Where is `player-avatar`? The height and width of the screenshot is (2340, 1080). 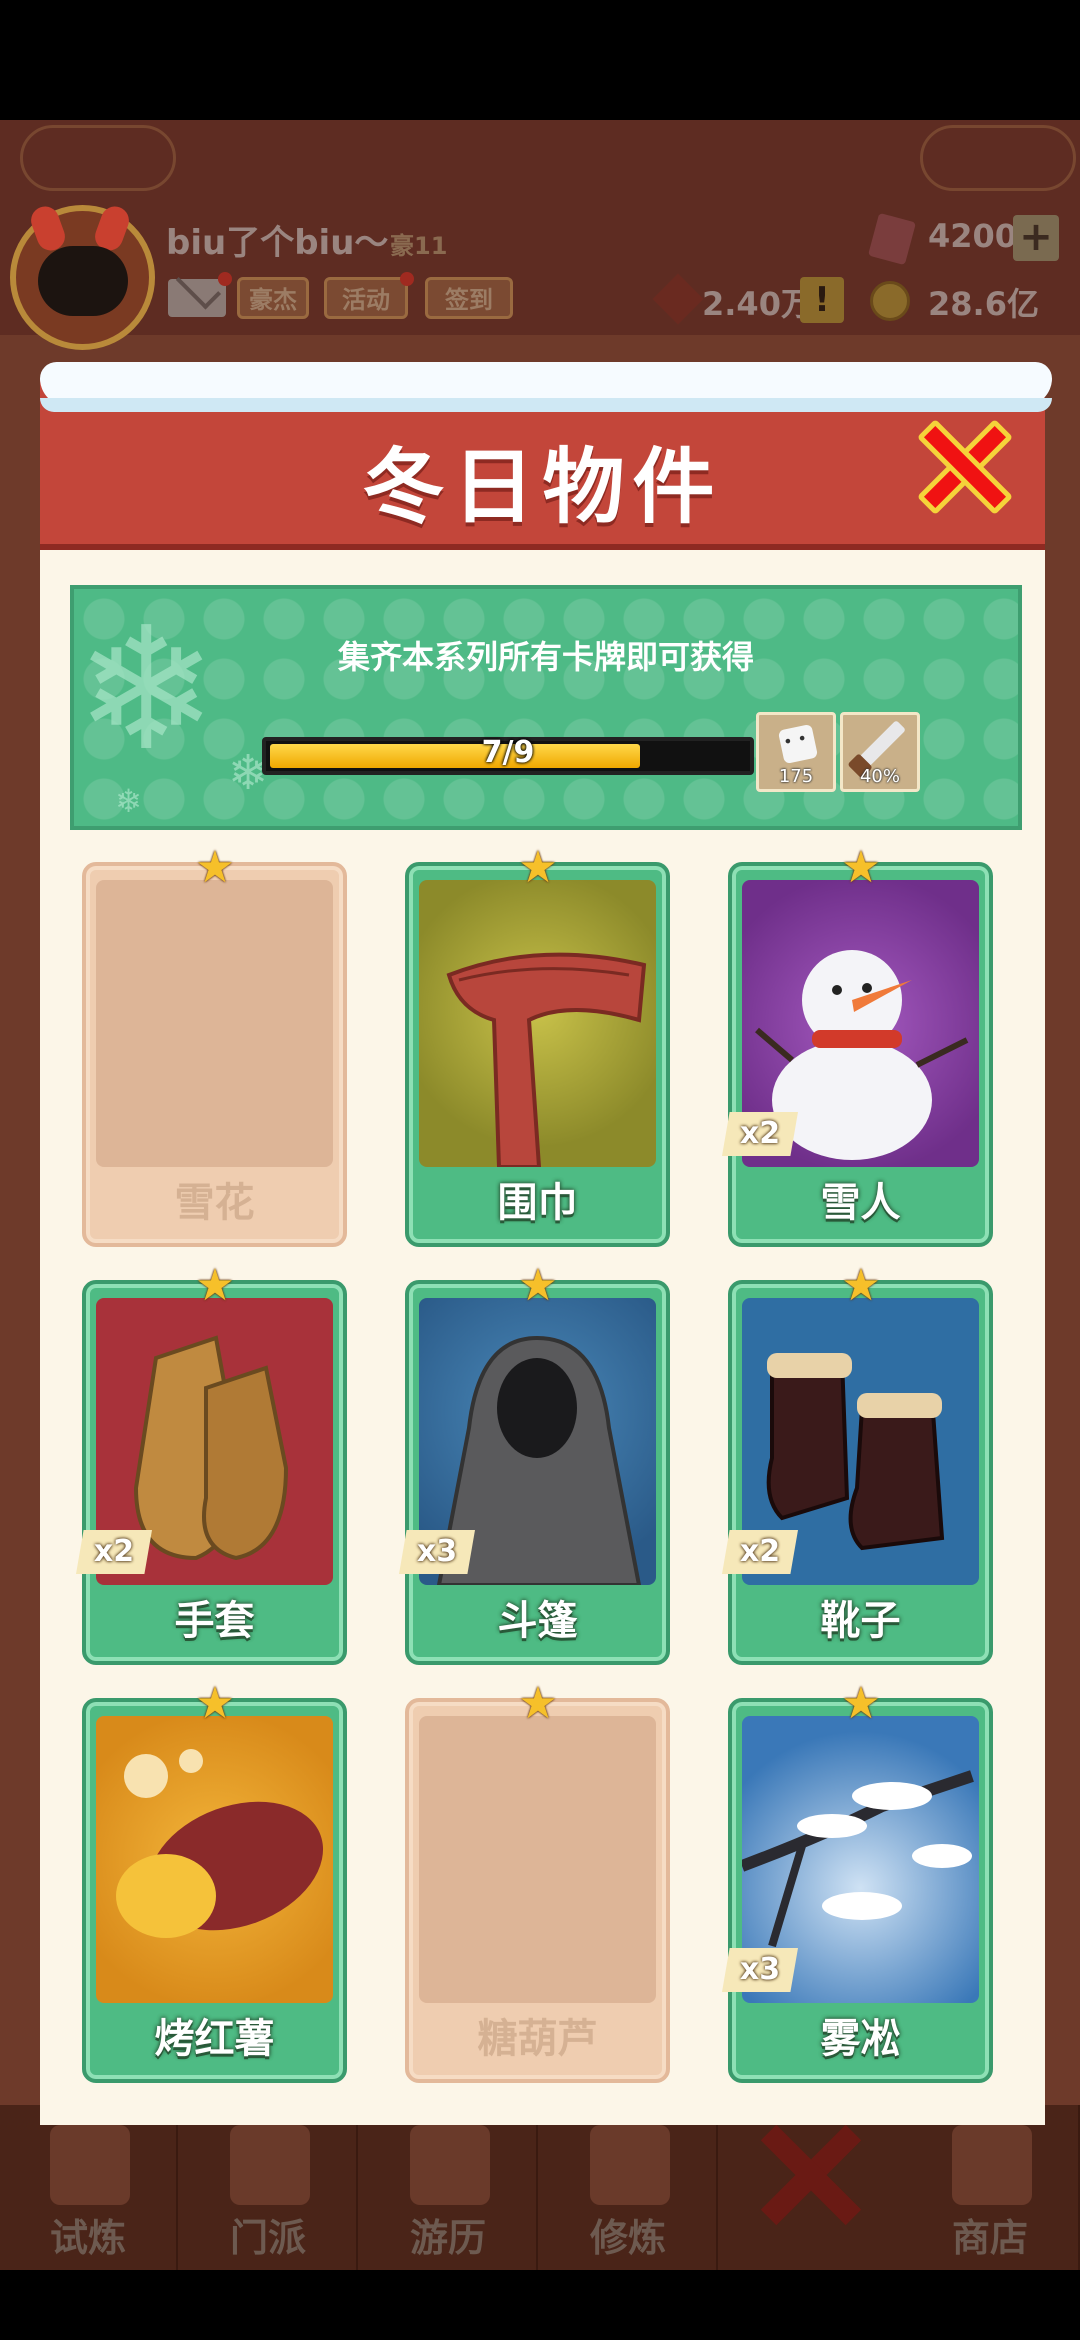 player-avatar is located at coordinates (82, 276).